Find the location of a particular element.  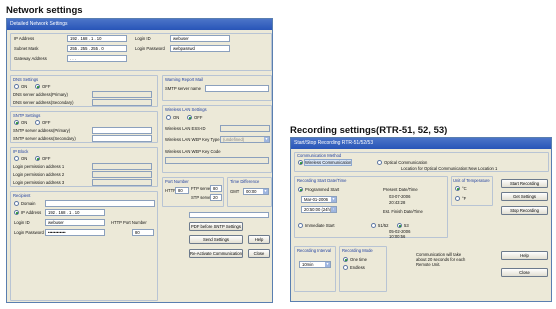

wep-key-type-select: (undefined) ▼ is located at coordinates (245, 139).